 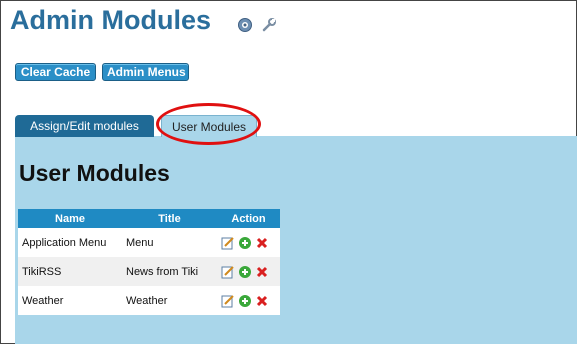 I want to click on table-row: Application Menu Menu, so click(x=149, y=242).